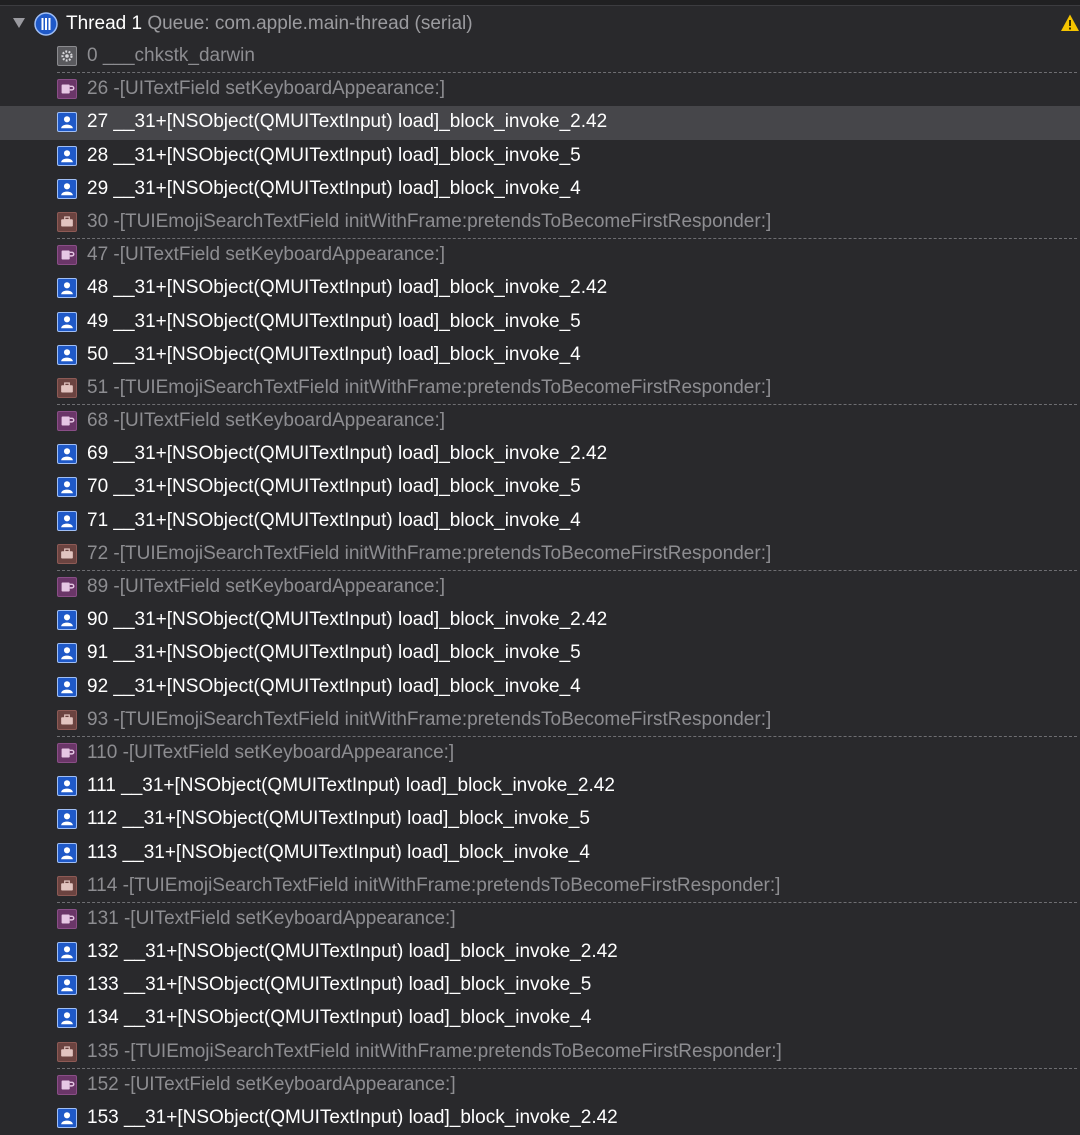  I want to click on thread-icon, so click(46, 24).